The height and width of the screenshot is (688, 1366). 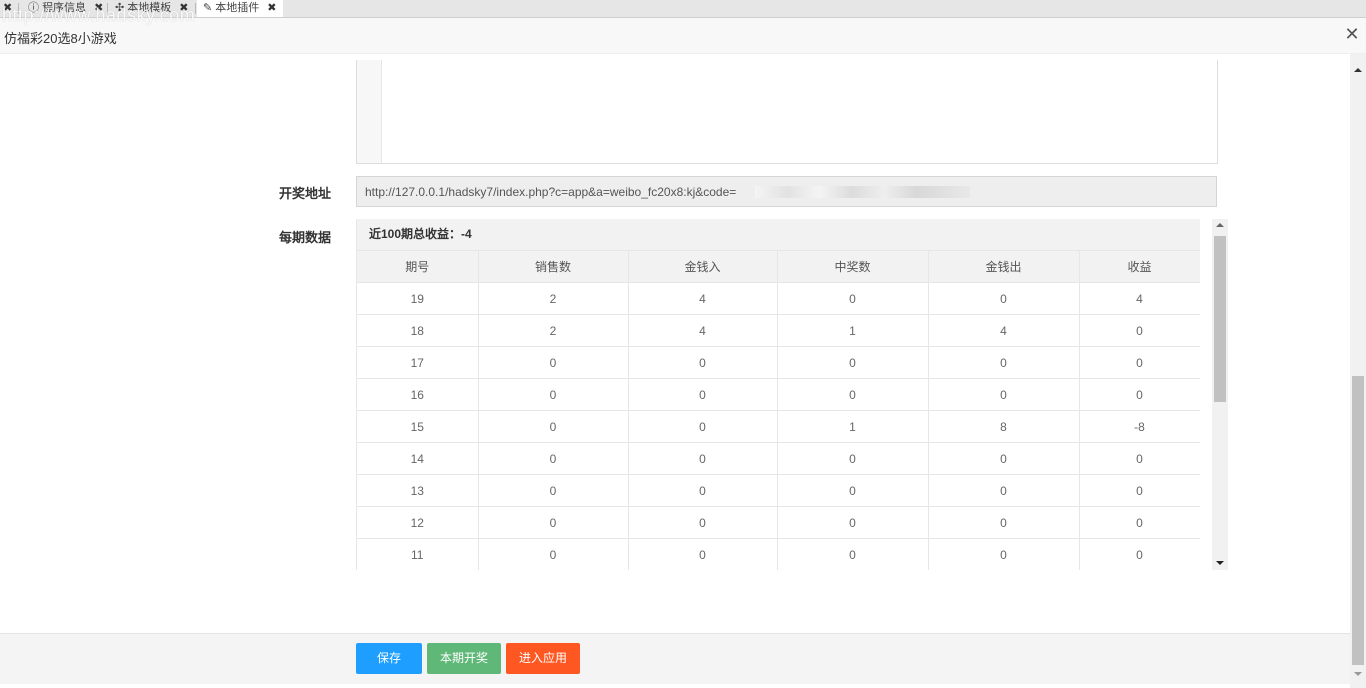 What do you see at coordinates (1139, 267) in the screenshot?
I see `column-header-profit: 收益` at bounding box center [1139, 267].